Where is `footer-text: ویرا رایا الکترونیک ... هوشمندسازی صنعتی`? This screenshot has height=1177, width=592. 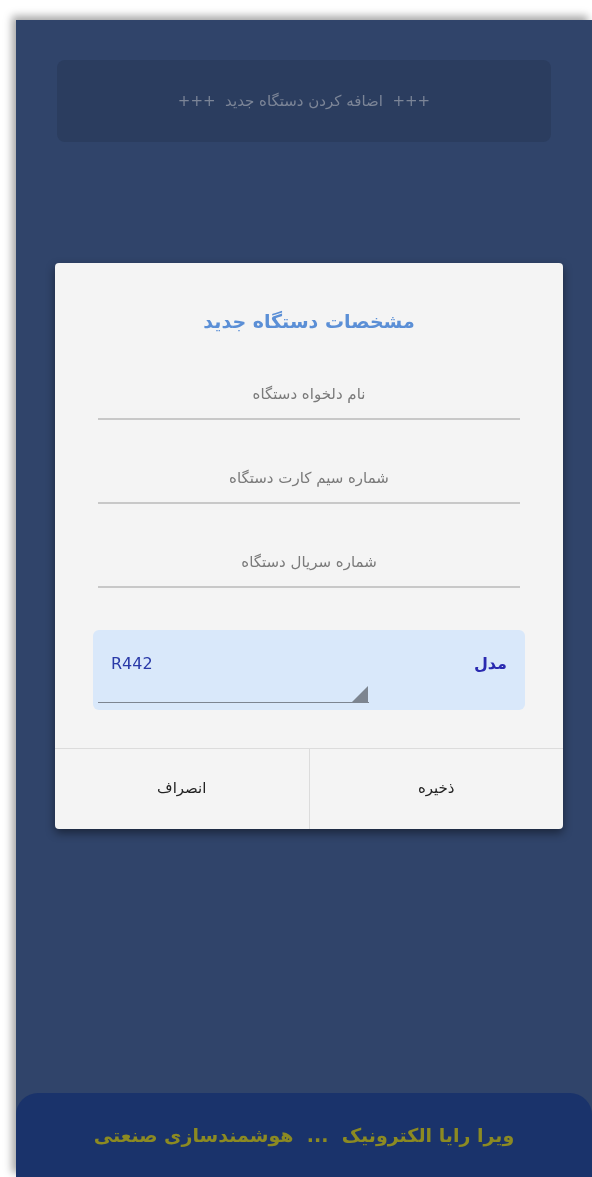 footer-text: ویرا رایا الکترونیک ... هوشمندسازی صنعتی is located at coordinates (304, 1135).